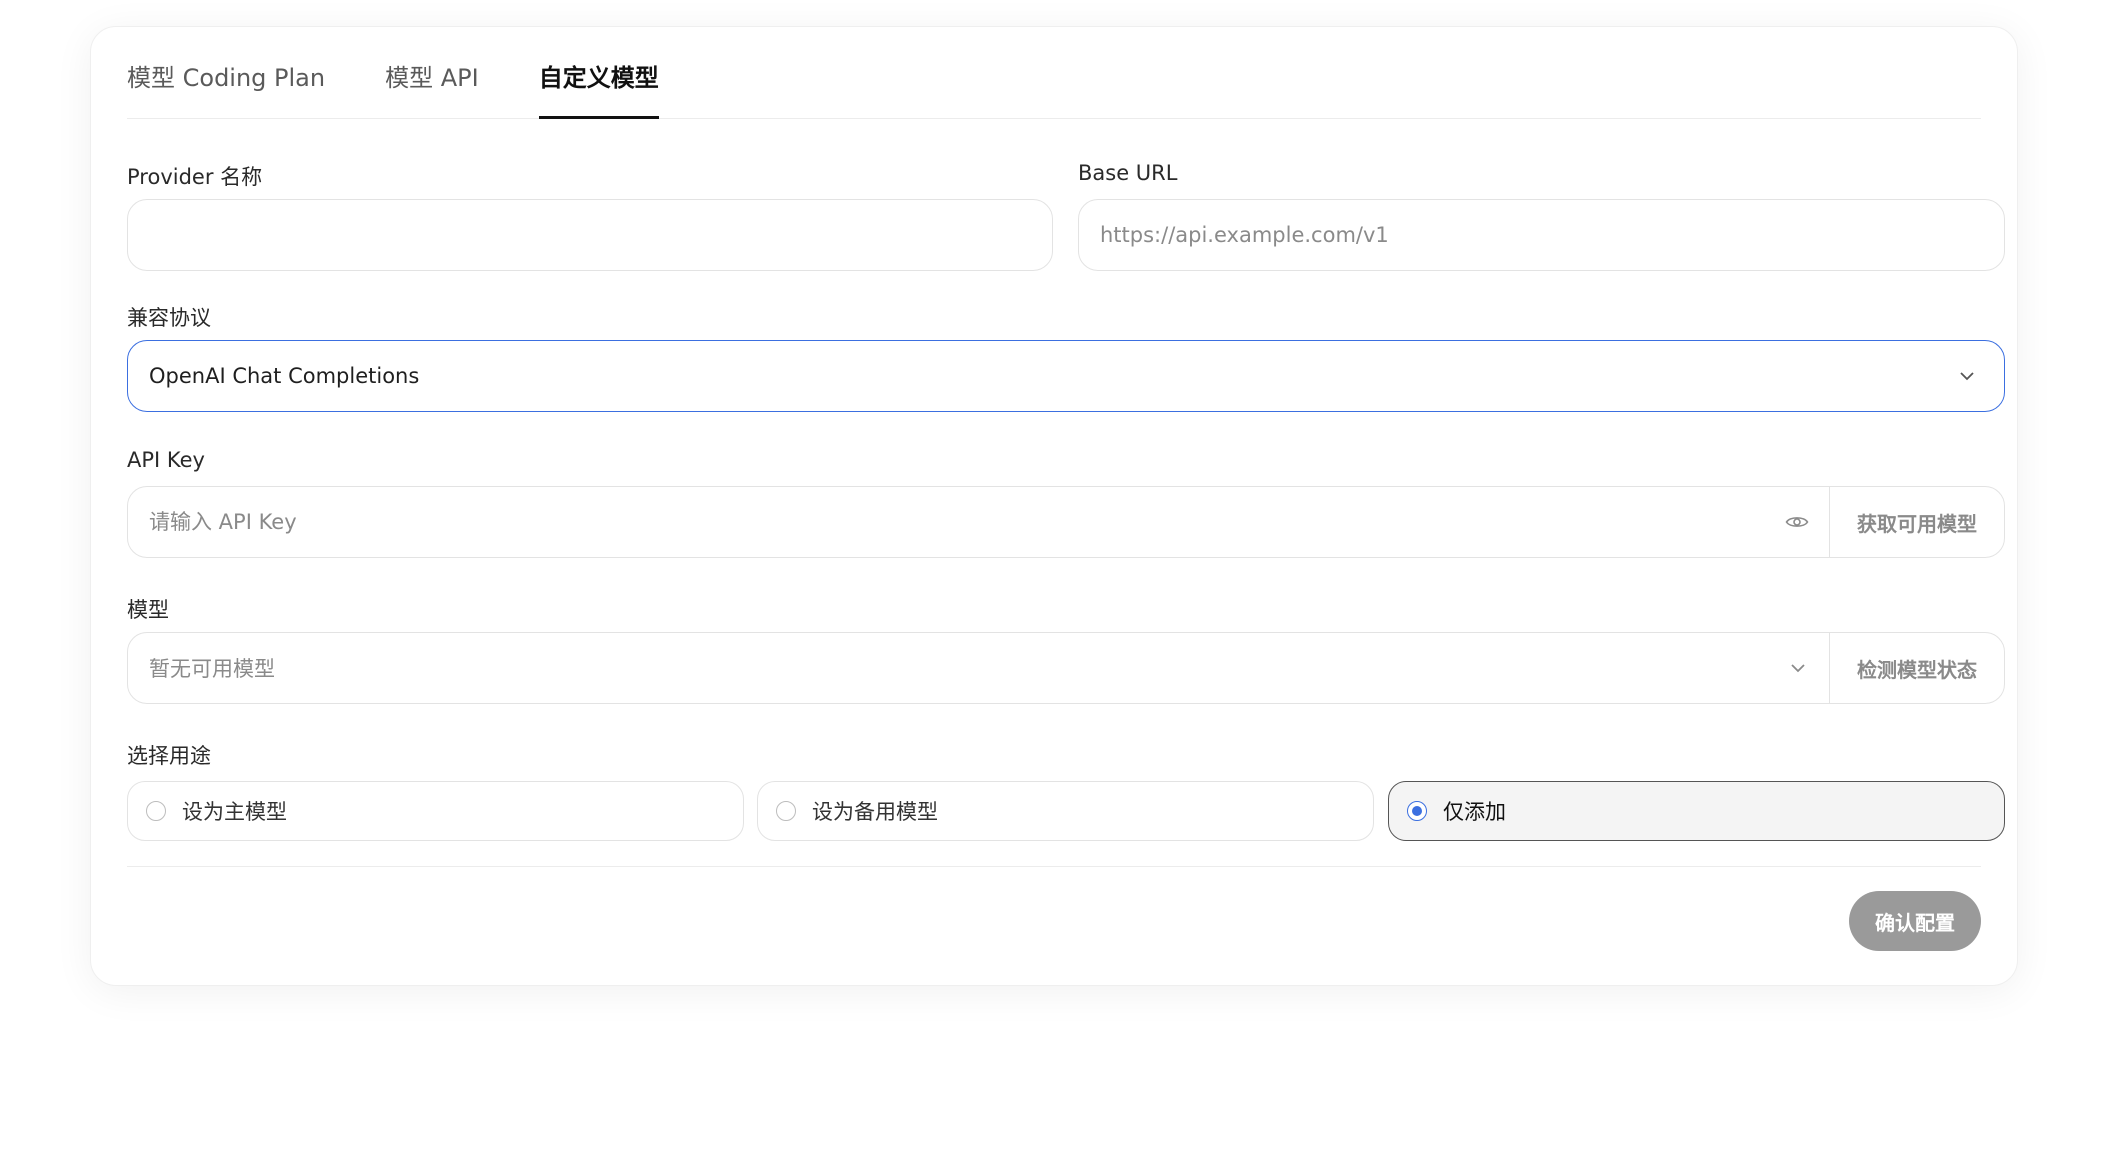  Describe the element at coordinates (195, 177) in the screenshot. I see `provider-label: Provider 名称` at that location.